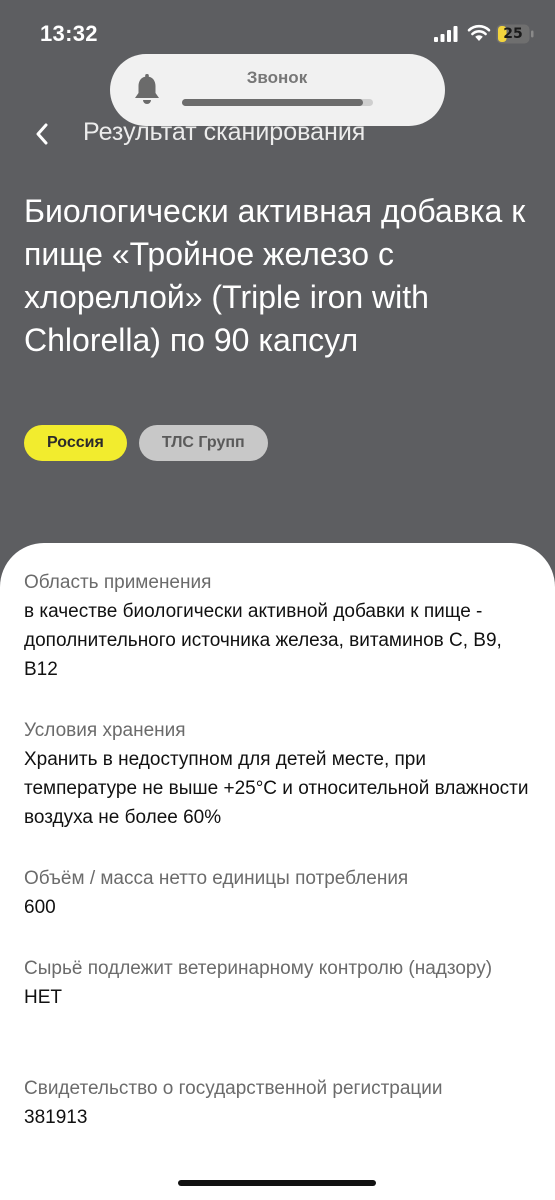 The height and width of the screenshot is (1200, 555). What do you see at coordinates (203, 443) in the screenshot?
I see `manufacturer-tag: ТЛС Групп` at bounding box center [203, 443].